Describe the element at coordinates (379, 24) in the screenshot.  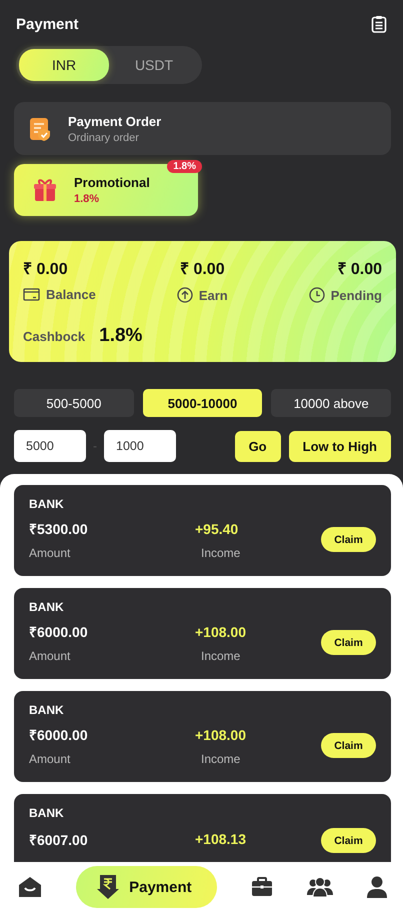
I see `clipboard-icon` at that location.